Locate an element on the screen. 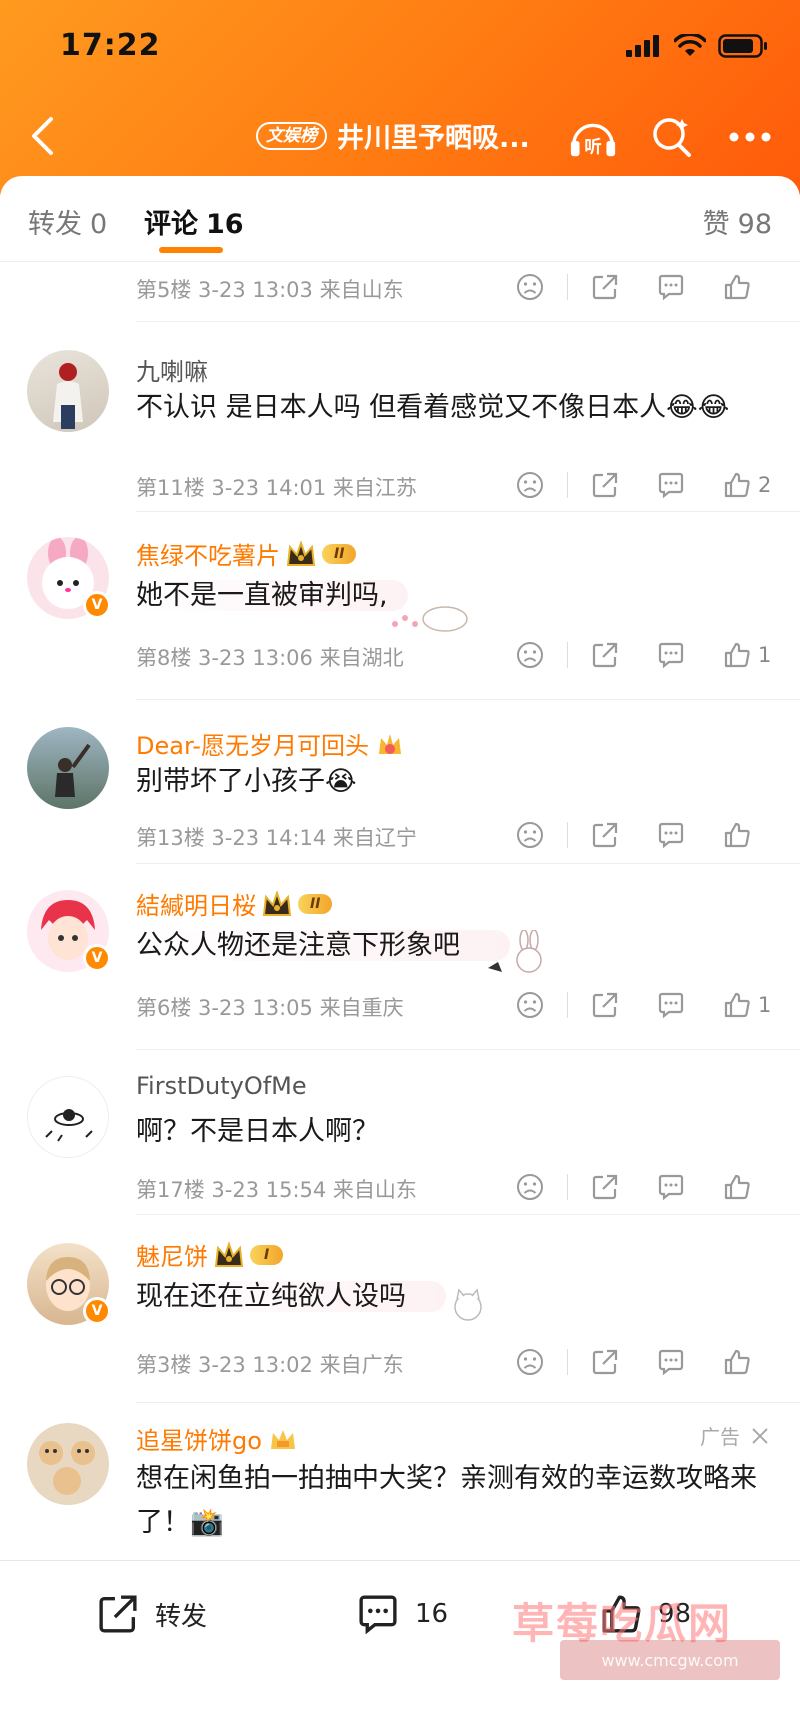 This screenshot has height=1731, width=800. comment-text-content: 她不是一直被审判吗, is located at coordinates (272, 595).